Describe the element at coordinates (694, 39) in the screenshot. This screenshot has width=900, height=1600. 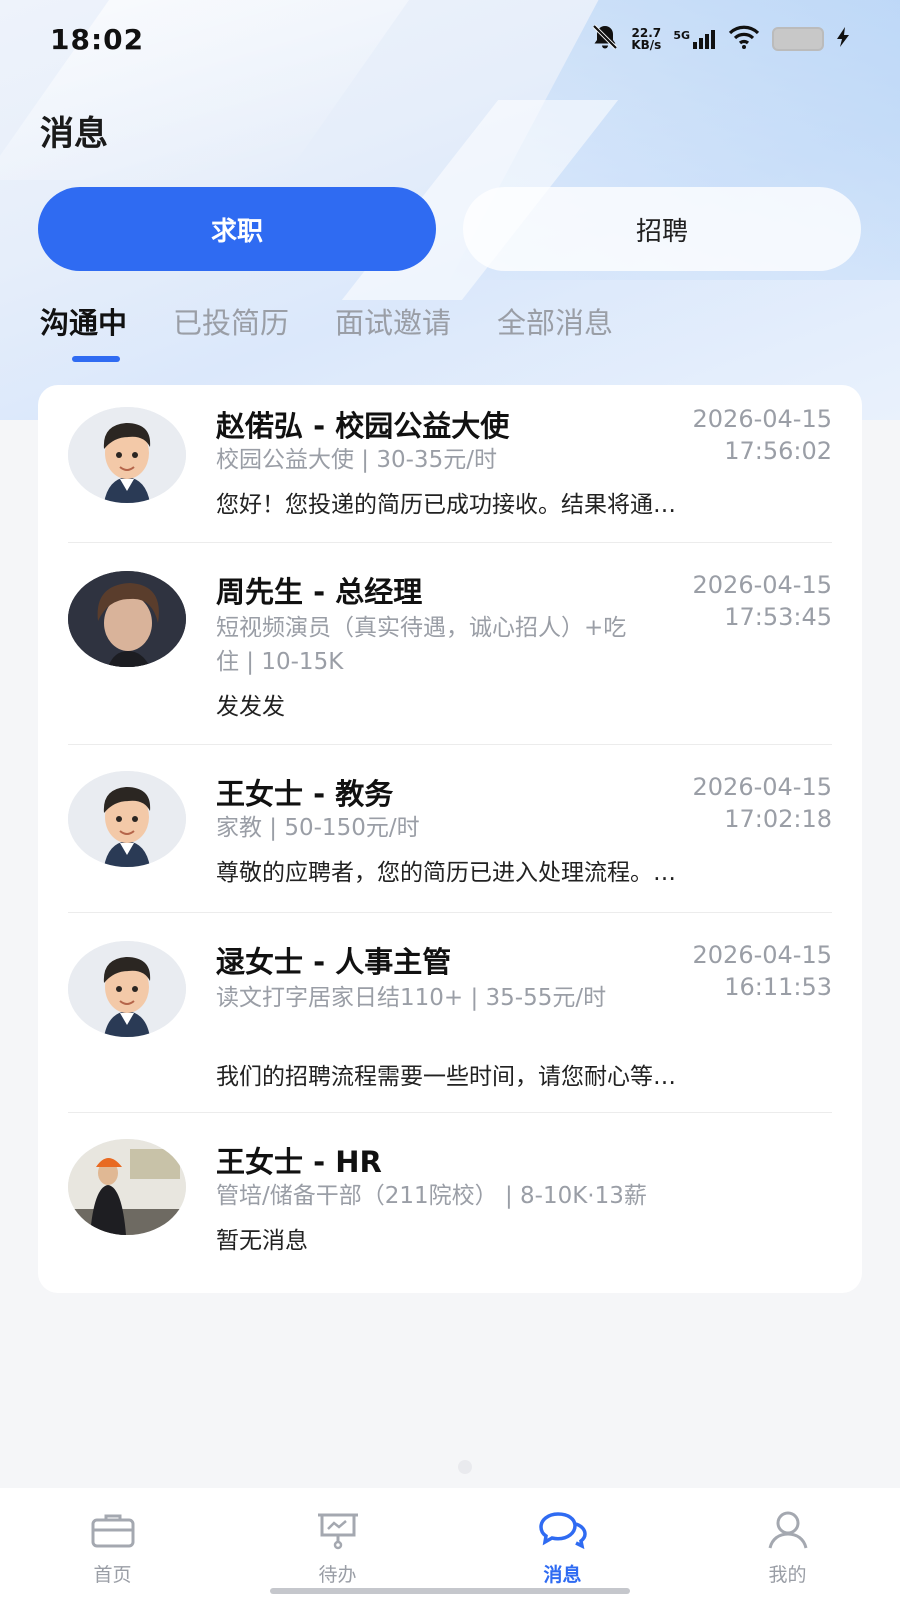
I see `signal-icon: 5G` at that location.